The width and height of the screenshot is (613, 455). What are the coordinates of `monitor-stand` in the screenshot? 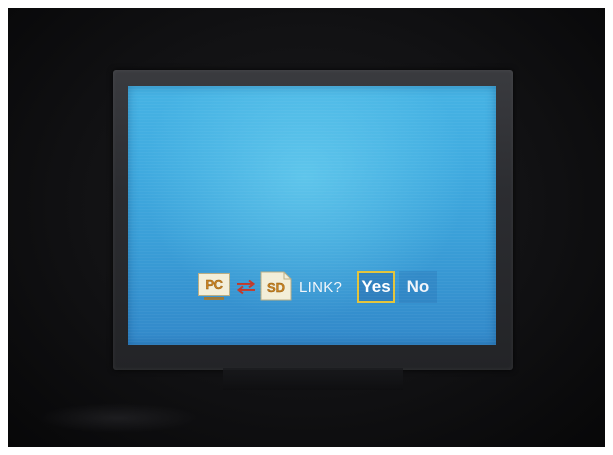 It's located at (313, 379).